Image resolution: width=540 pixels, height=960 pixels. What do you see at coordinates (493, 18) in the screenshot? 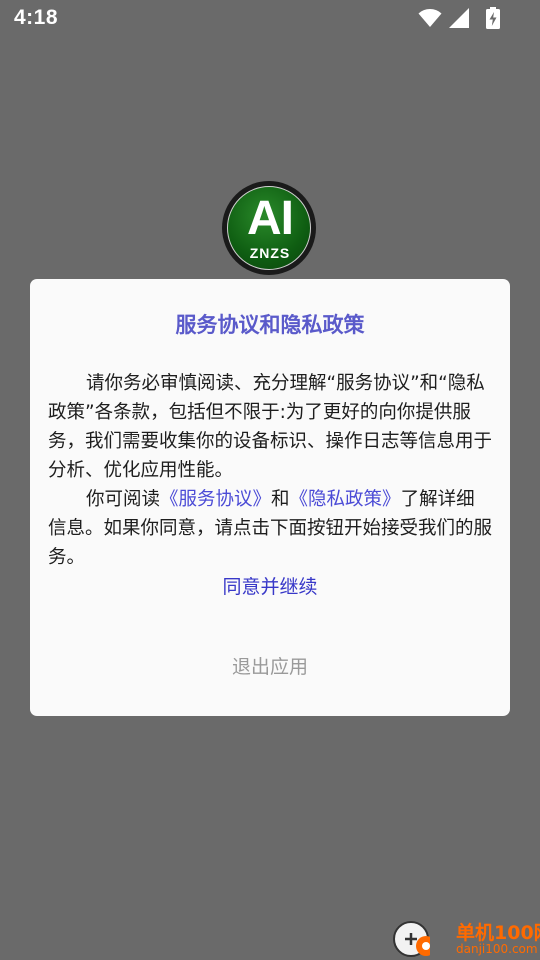
I see `battery-charging-icon` at bounding box center [493, 18].